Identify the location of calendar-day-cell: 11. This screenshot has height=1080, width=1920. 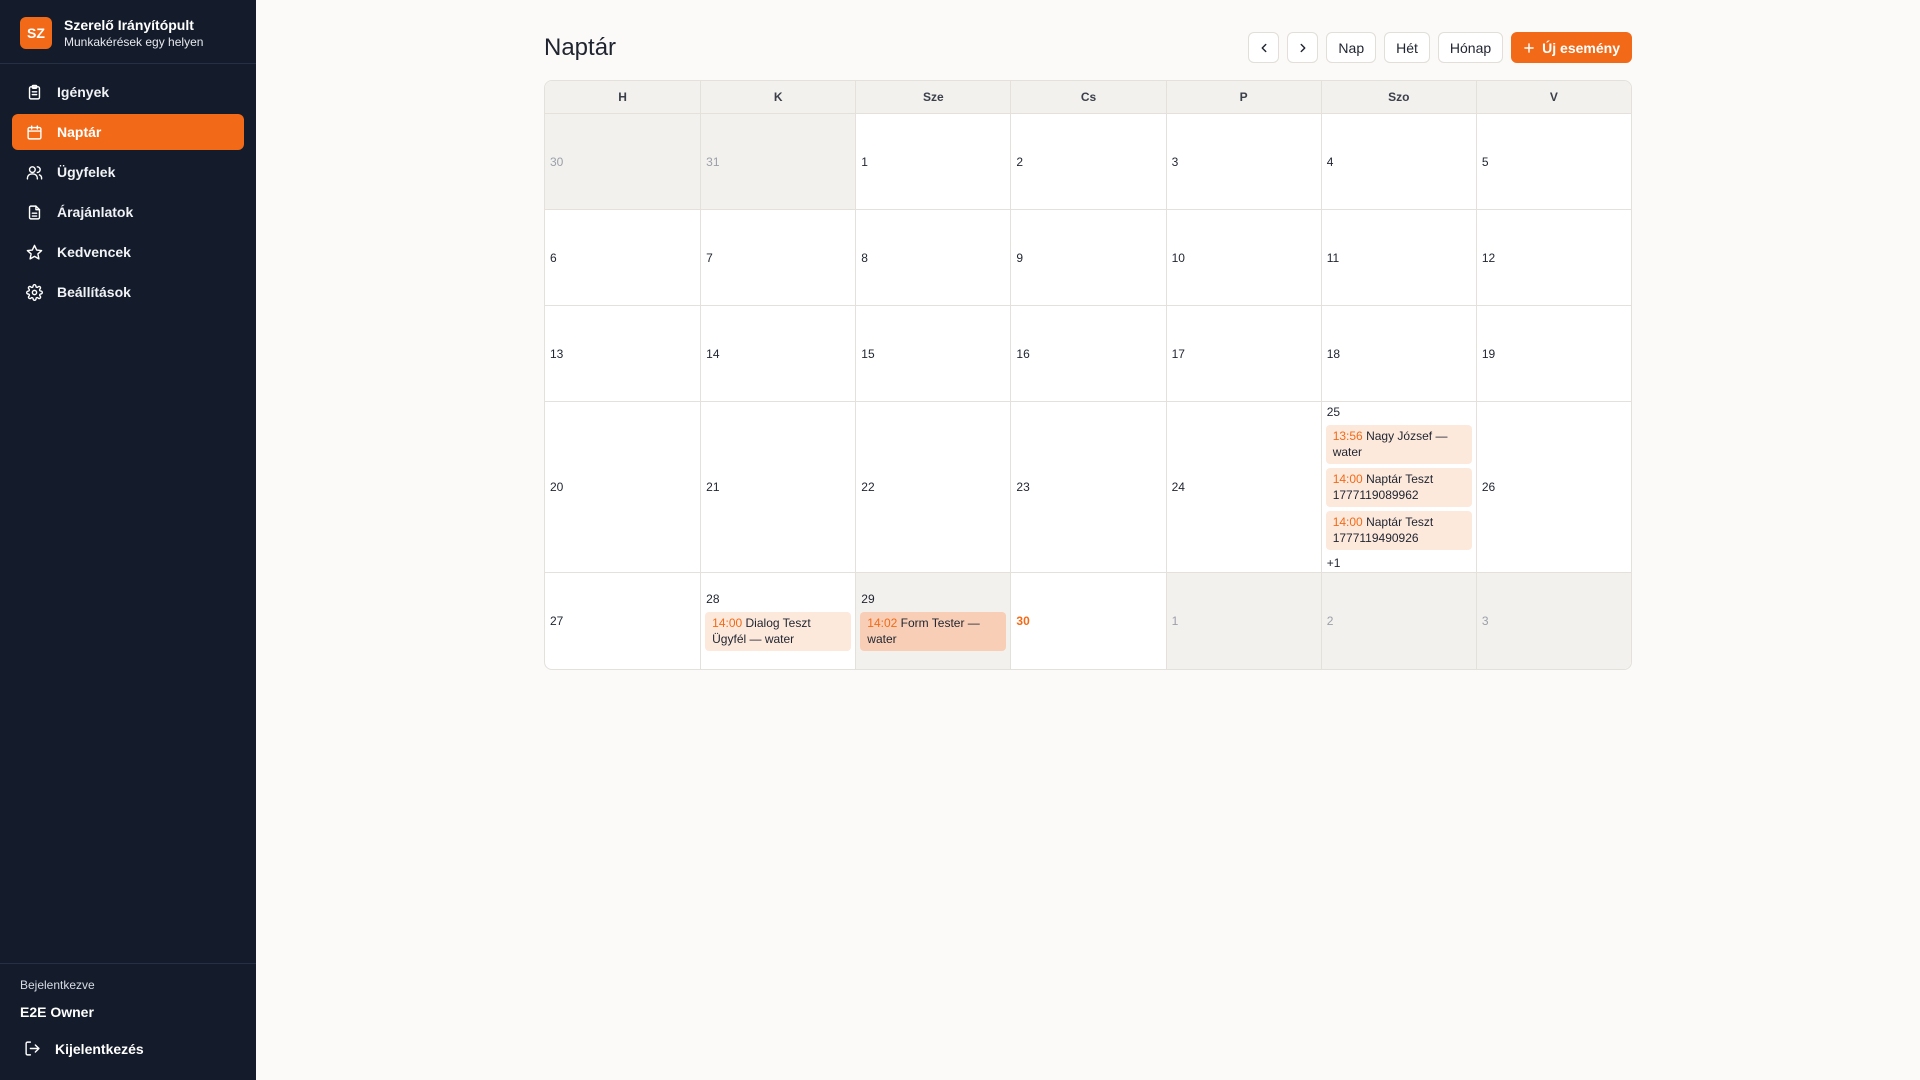
(1398, 257).